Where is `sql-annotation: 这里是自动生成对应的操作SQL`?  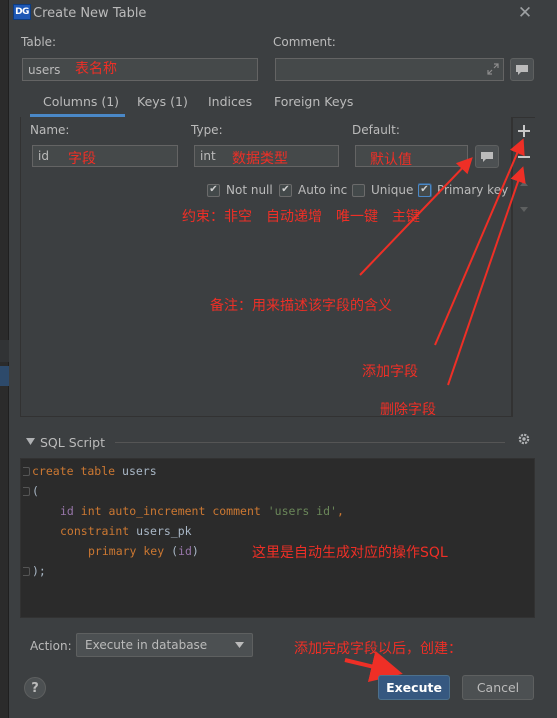
sql-annotation: 这里是自动生成对应的操作SQL is located at coordinates (350, 553).